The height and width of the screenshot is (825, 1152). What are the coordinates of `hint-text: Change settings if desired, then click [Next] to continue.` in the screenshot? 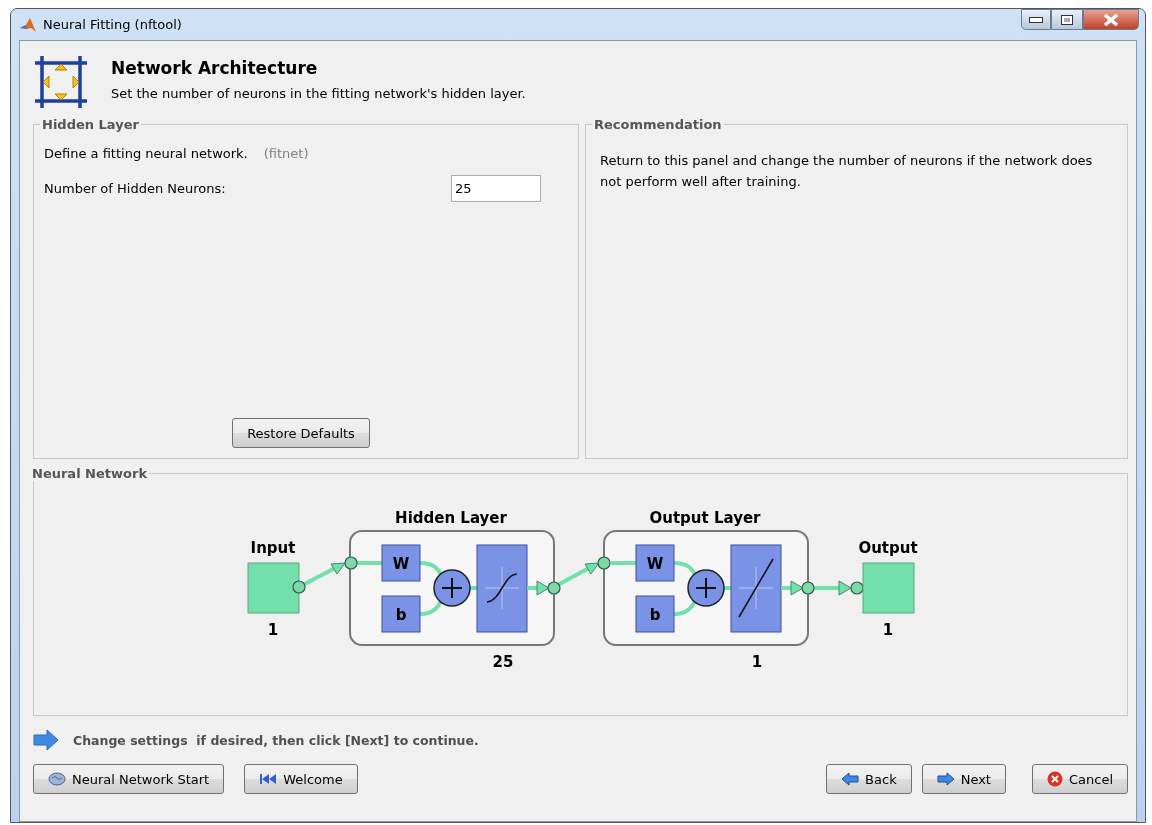 It's located at (276, 740).